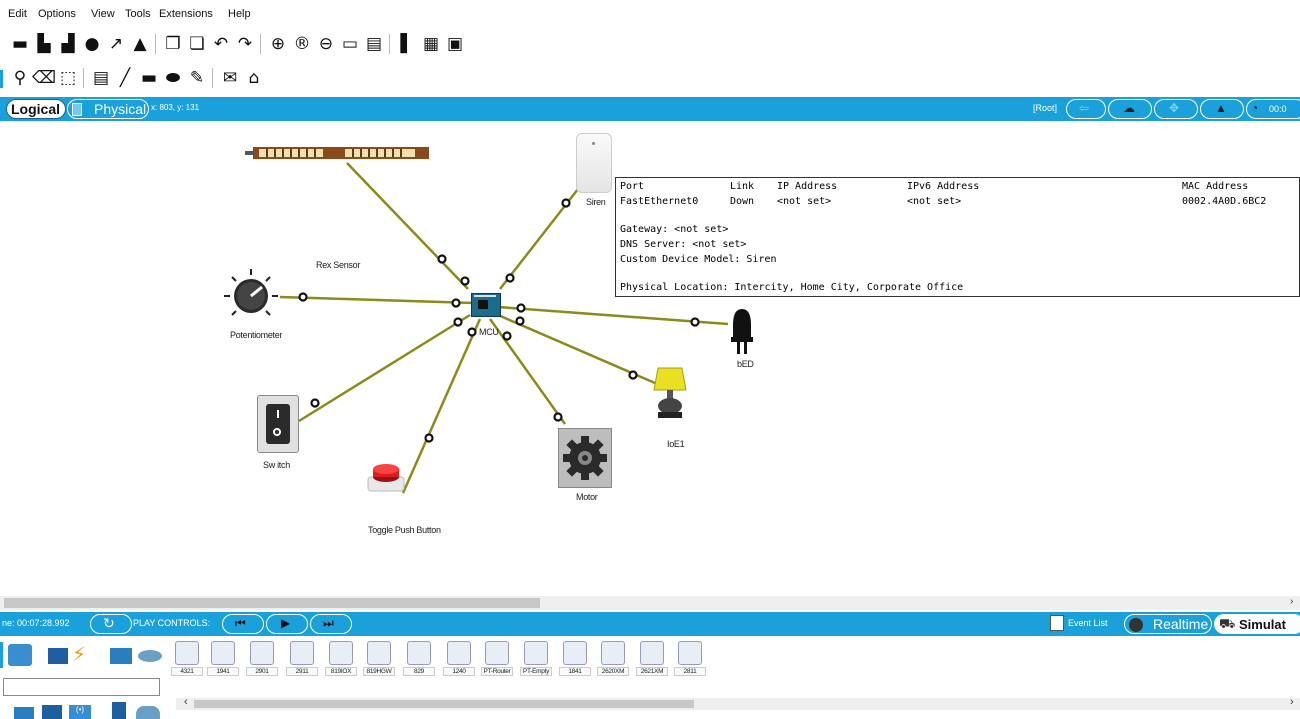 The height and width of the screenshot is (719, 1300). What do you see at coordinates (331, 624) in the screenshot?
I see `forward-step-button: ⏭` at bounding box center [331, 624].